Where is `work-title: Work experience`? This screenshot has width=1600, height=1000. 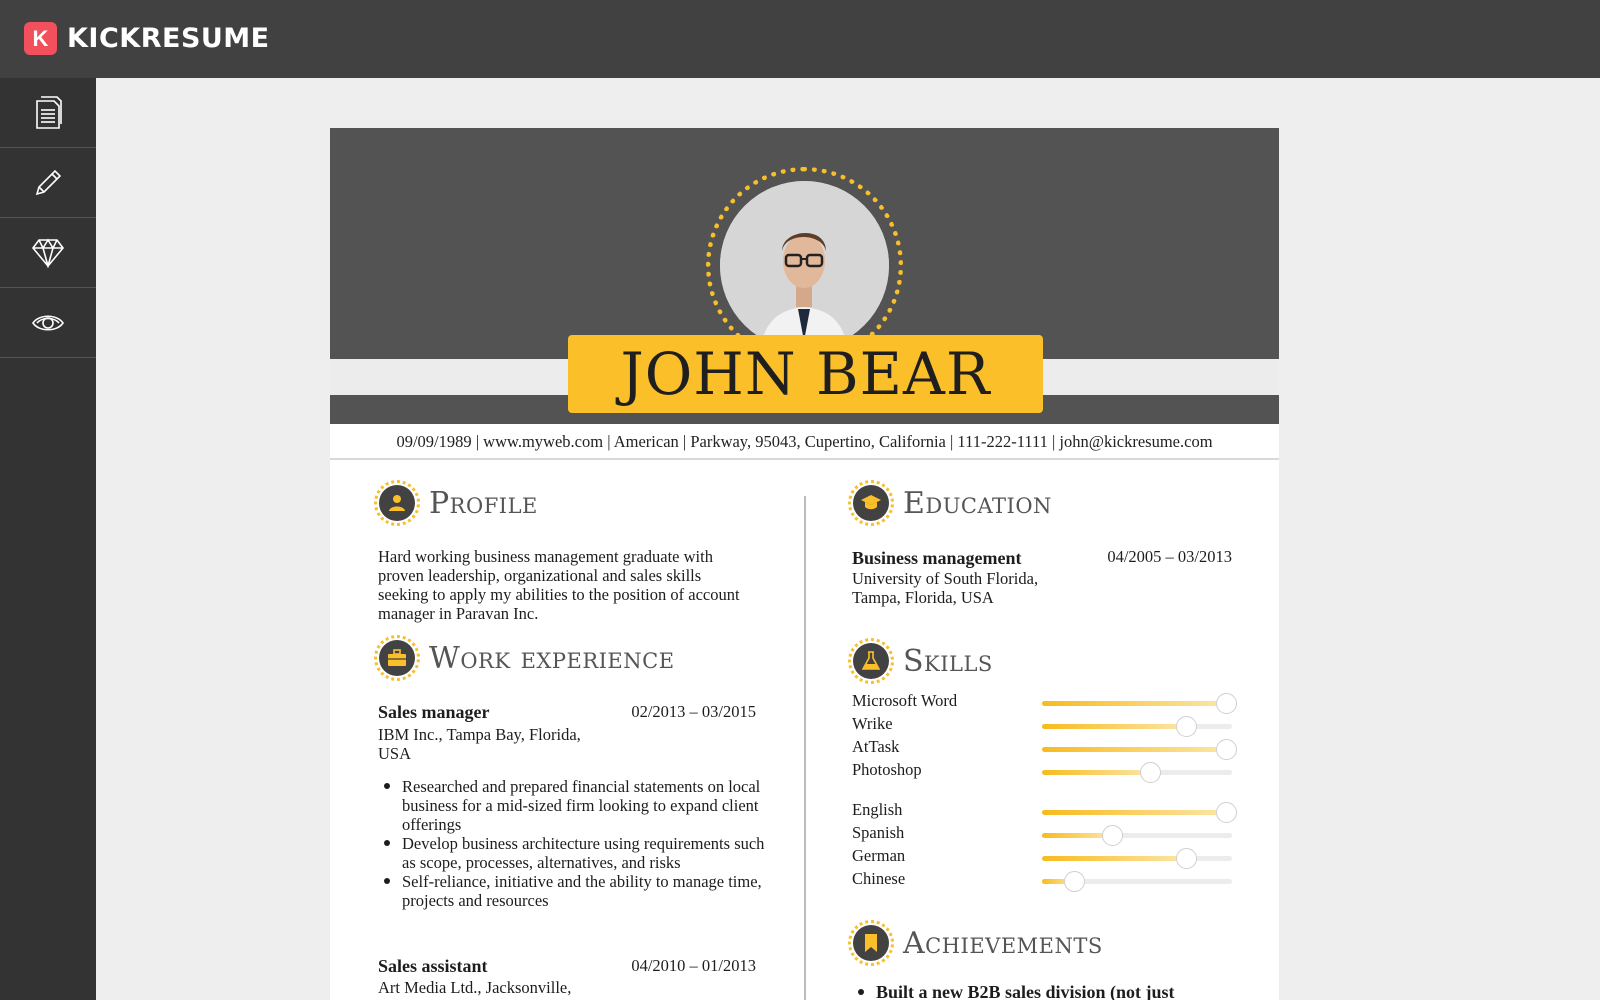
work-title: Work experience is located at coordinates (552, 658).